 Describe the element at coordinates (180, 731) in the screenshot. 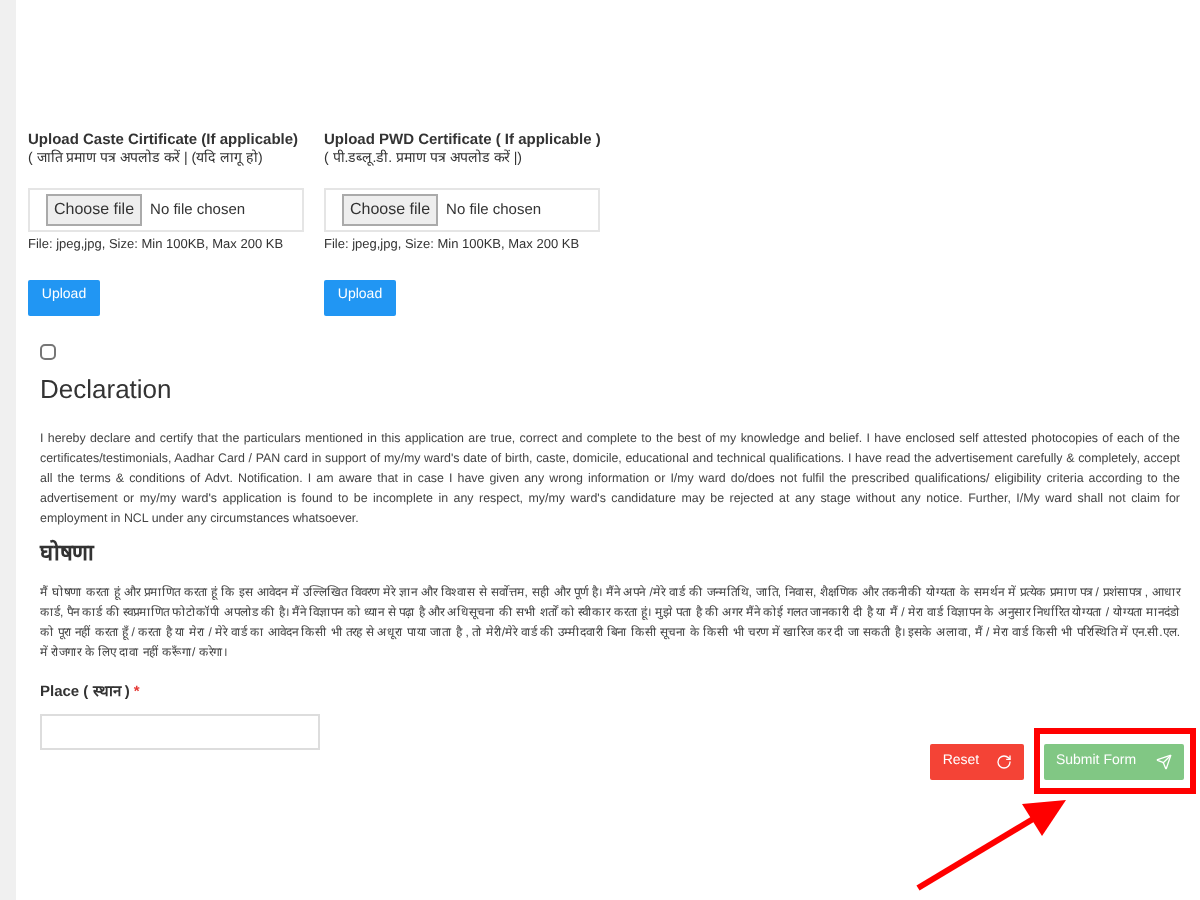

I see `place-input` at that location.